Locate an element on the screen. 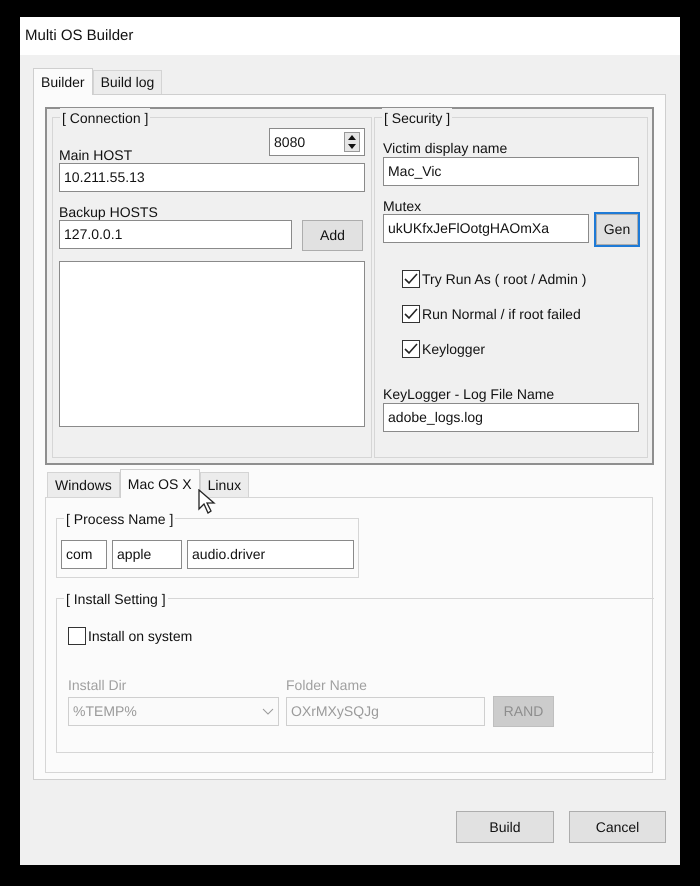  input-field: Mac_Vic is located at coordinates (511, 171).